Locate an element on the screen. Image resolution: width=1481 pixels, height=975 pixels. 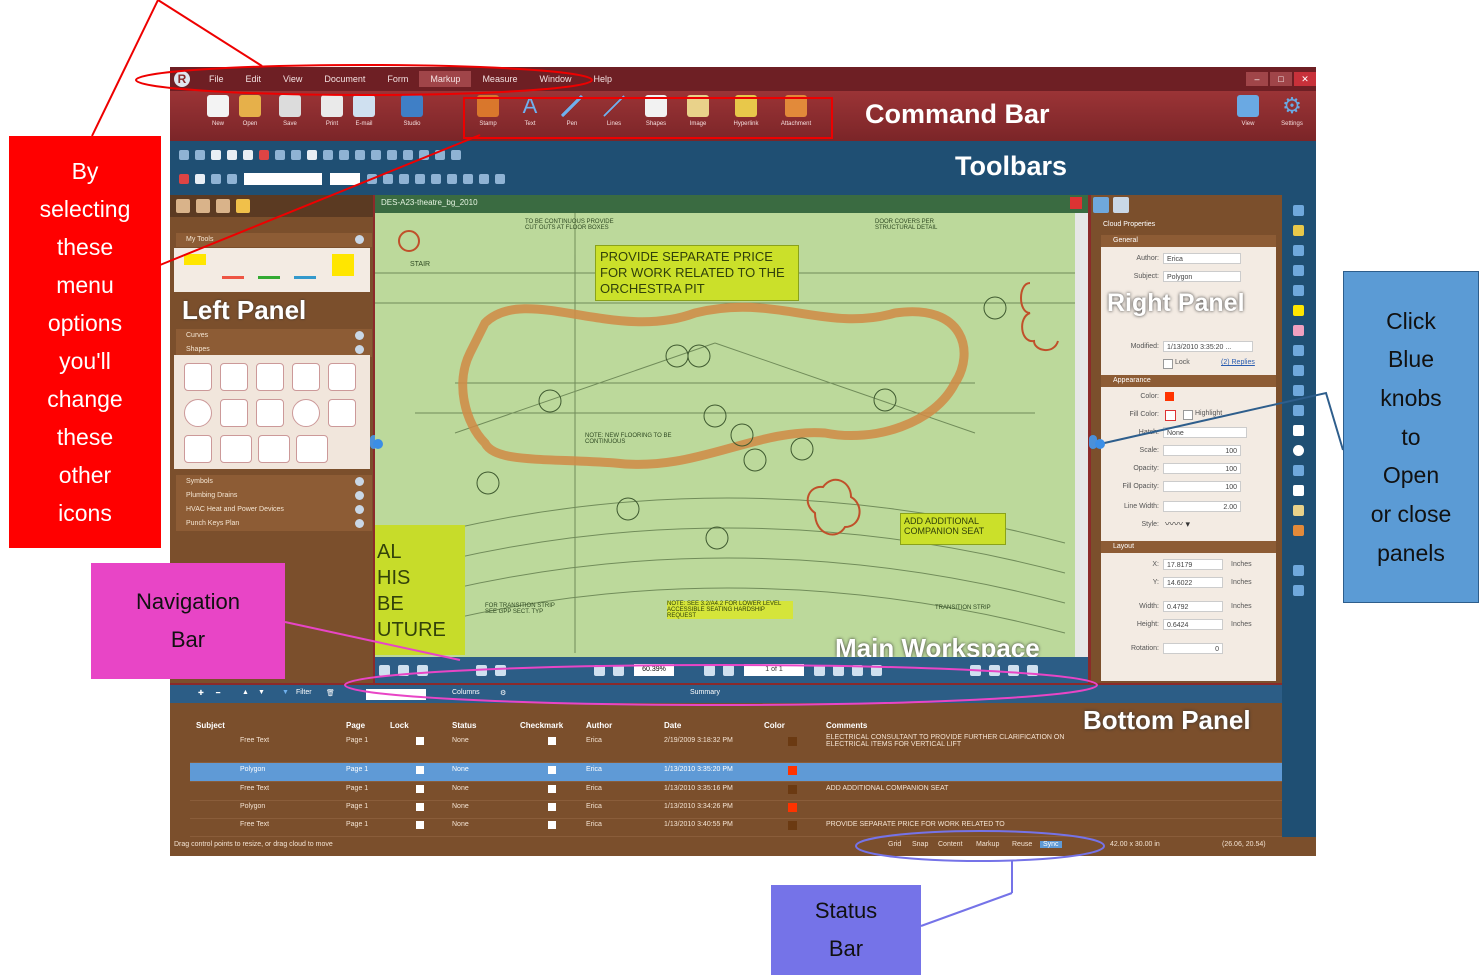
navigation-bar-callout: Navigation Bar is located at coordinates (188, 621).